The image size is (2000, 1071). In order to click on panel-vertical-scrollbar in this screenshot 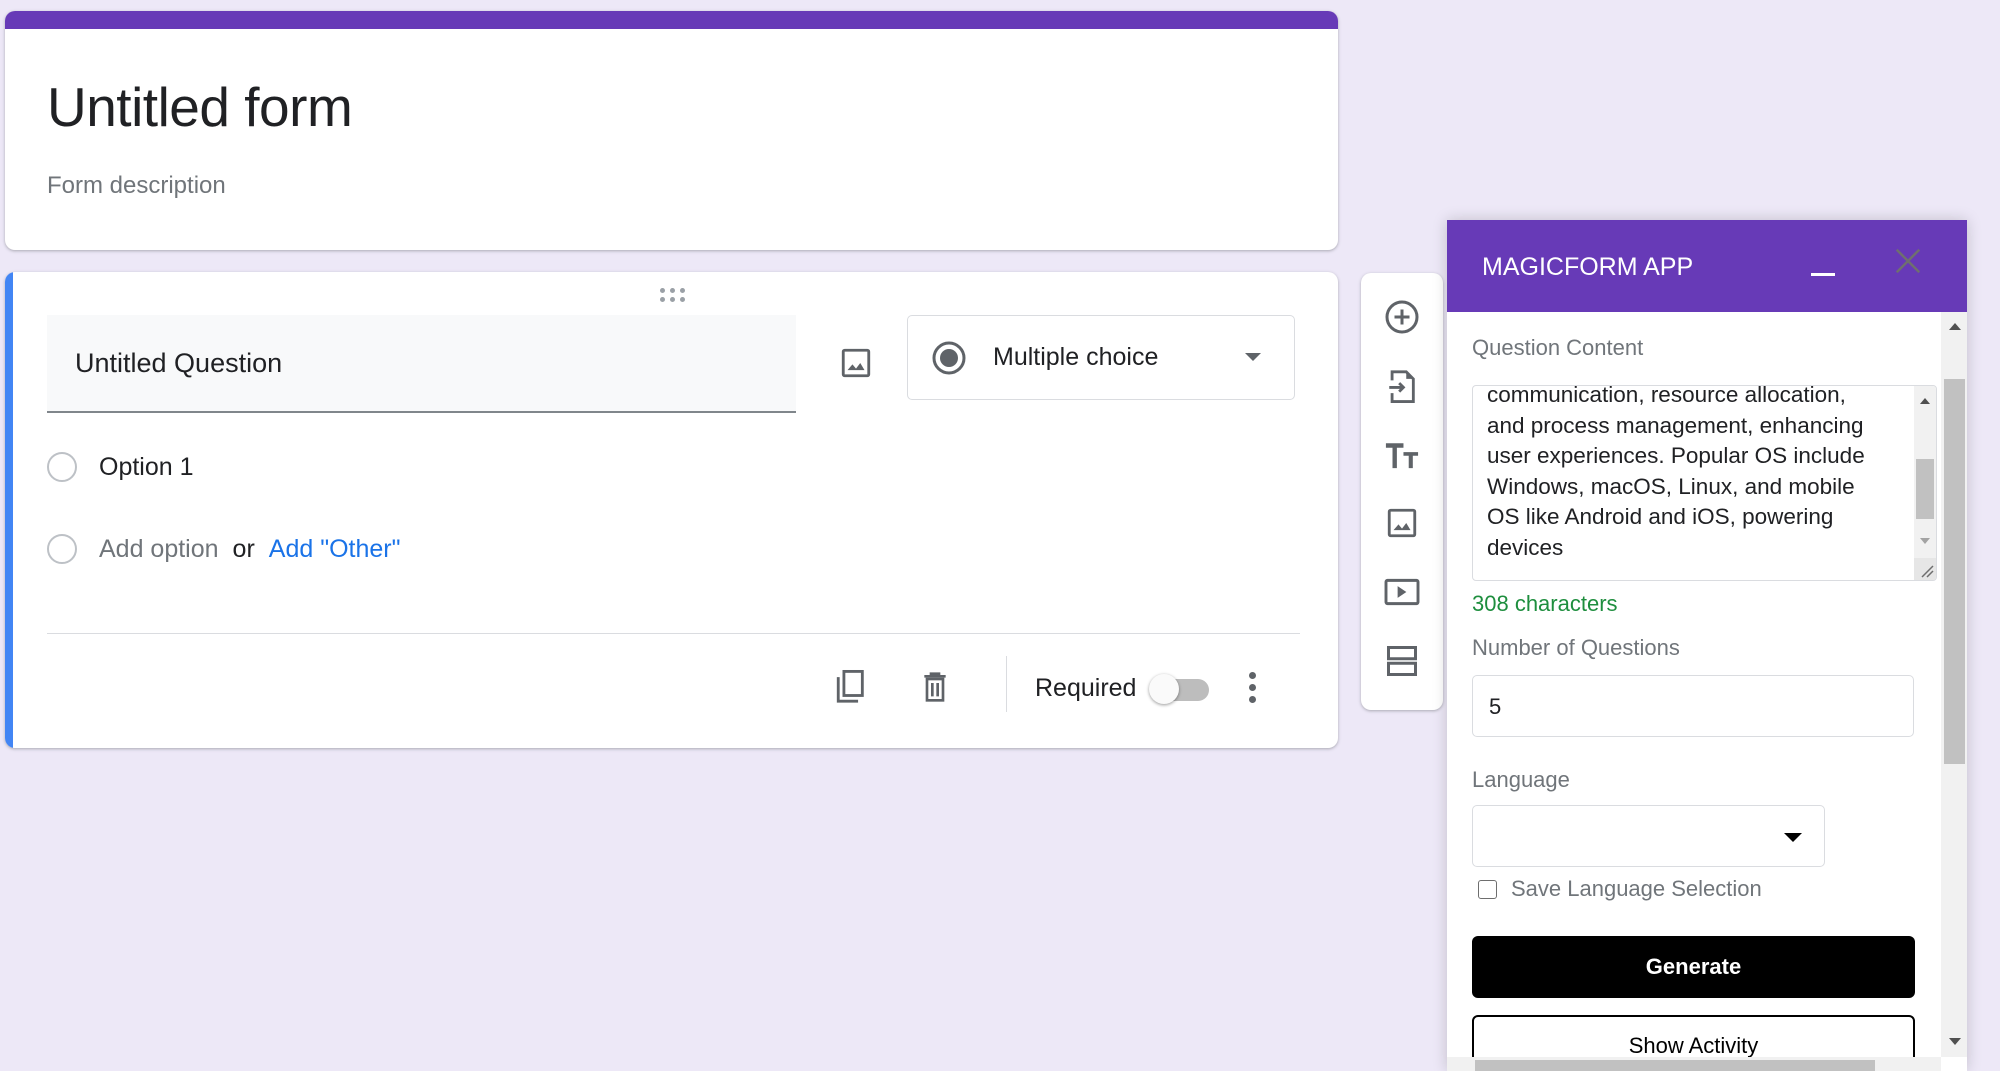, I will do `click(1954, 684)`.